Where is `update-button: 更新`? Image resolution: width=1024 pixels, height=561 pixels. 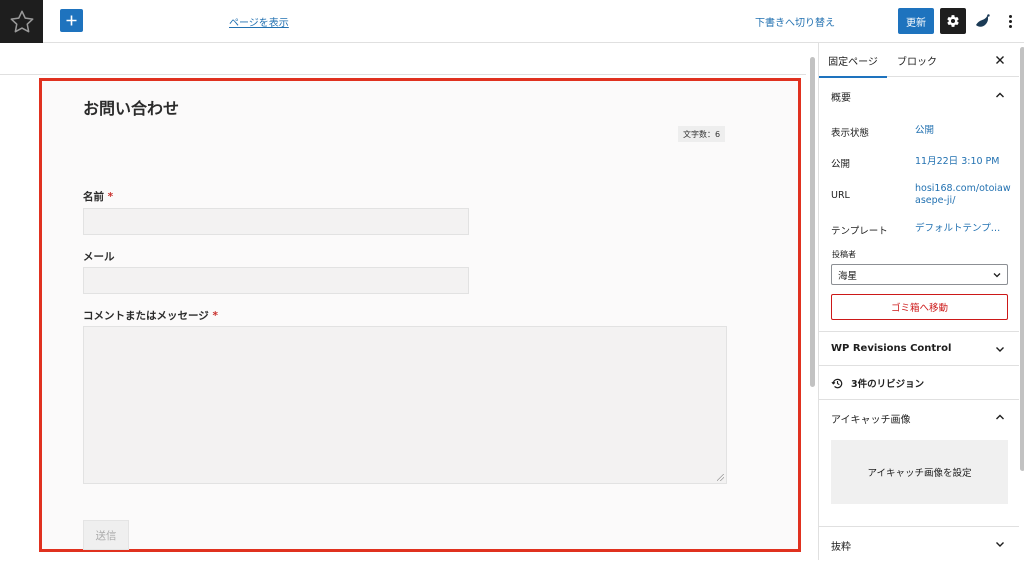 update-button: 更新 is located at coordinates (916, 21).